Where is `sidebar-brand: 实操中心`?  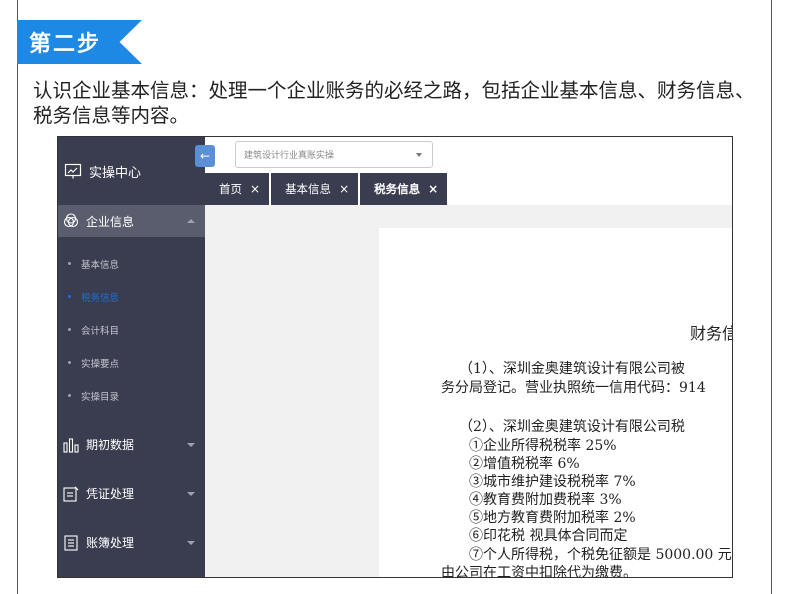 sidebar-brand: 实操中心 is located at coordinates (131, 171).